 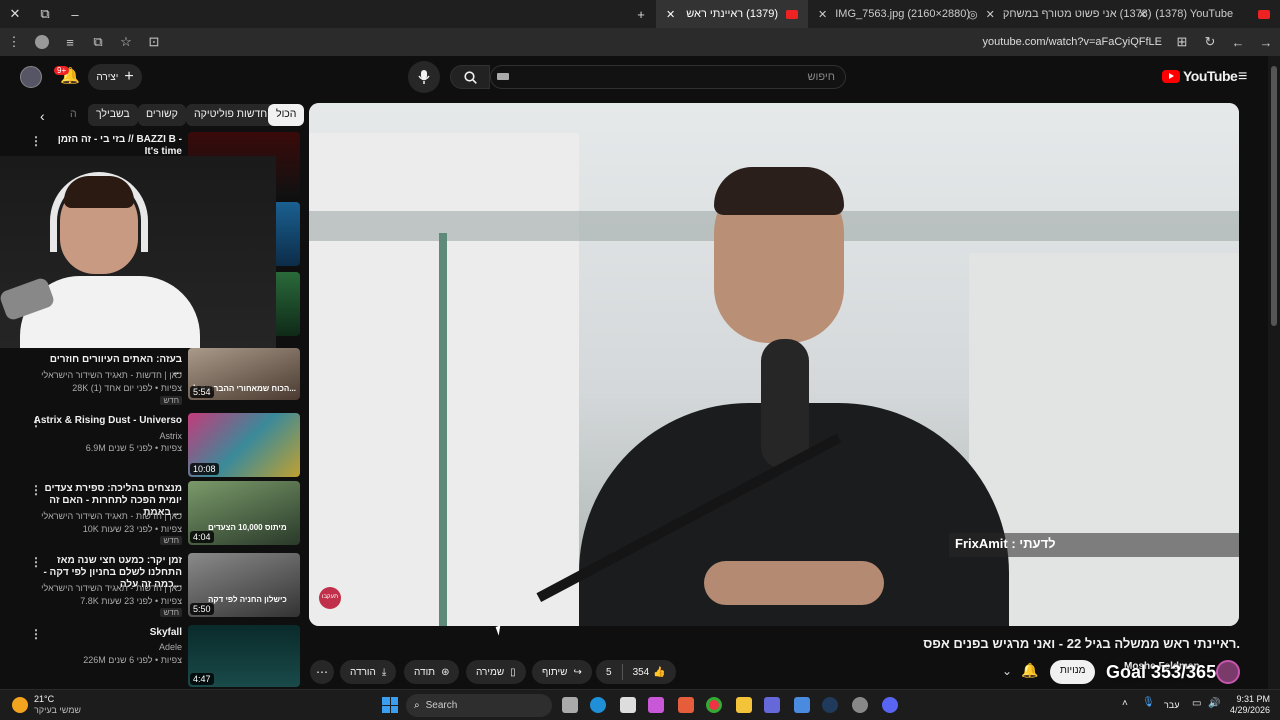 I want to click on dislike-button: 5, so click(x=609, y=672).